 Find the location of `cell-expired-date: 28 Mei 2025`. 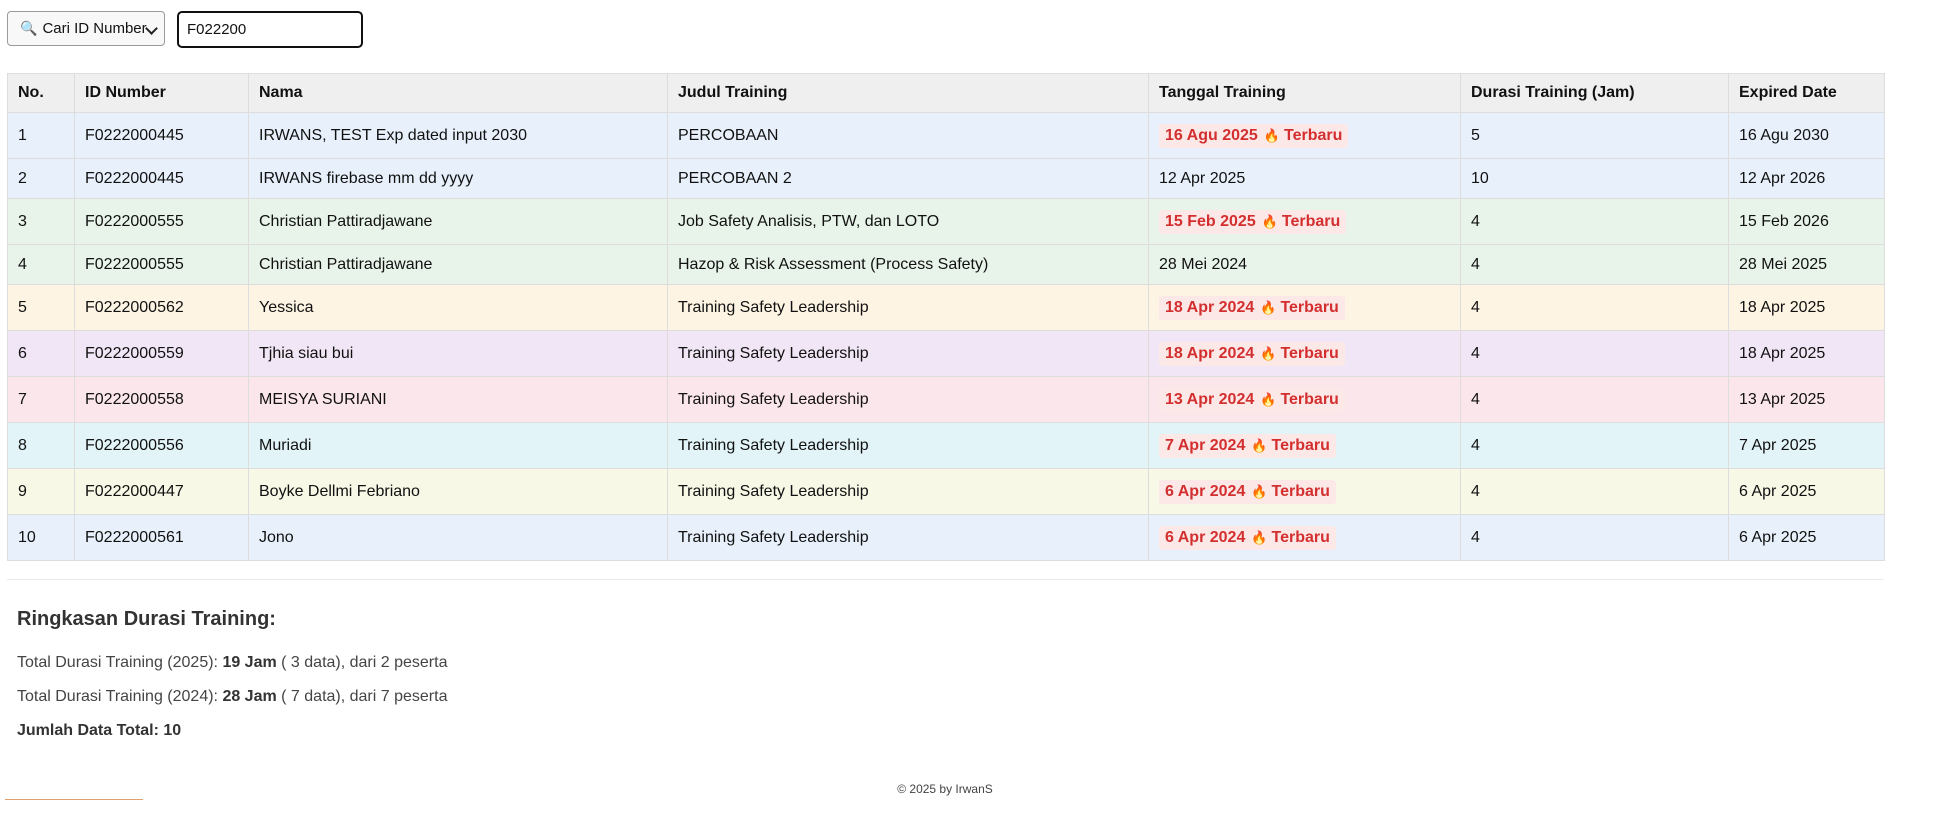

cell-expired-date: 28 Mei 2025 is located at coordinates (1806, 264).